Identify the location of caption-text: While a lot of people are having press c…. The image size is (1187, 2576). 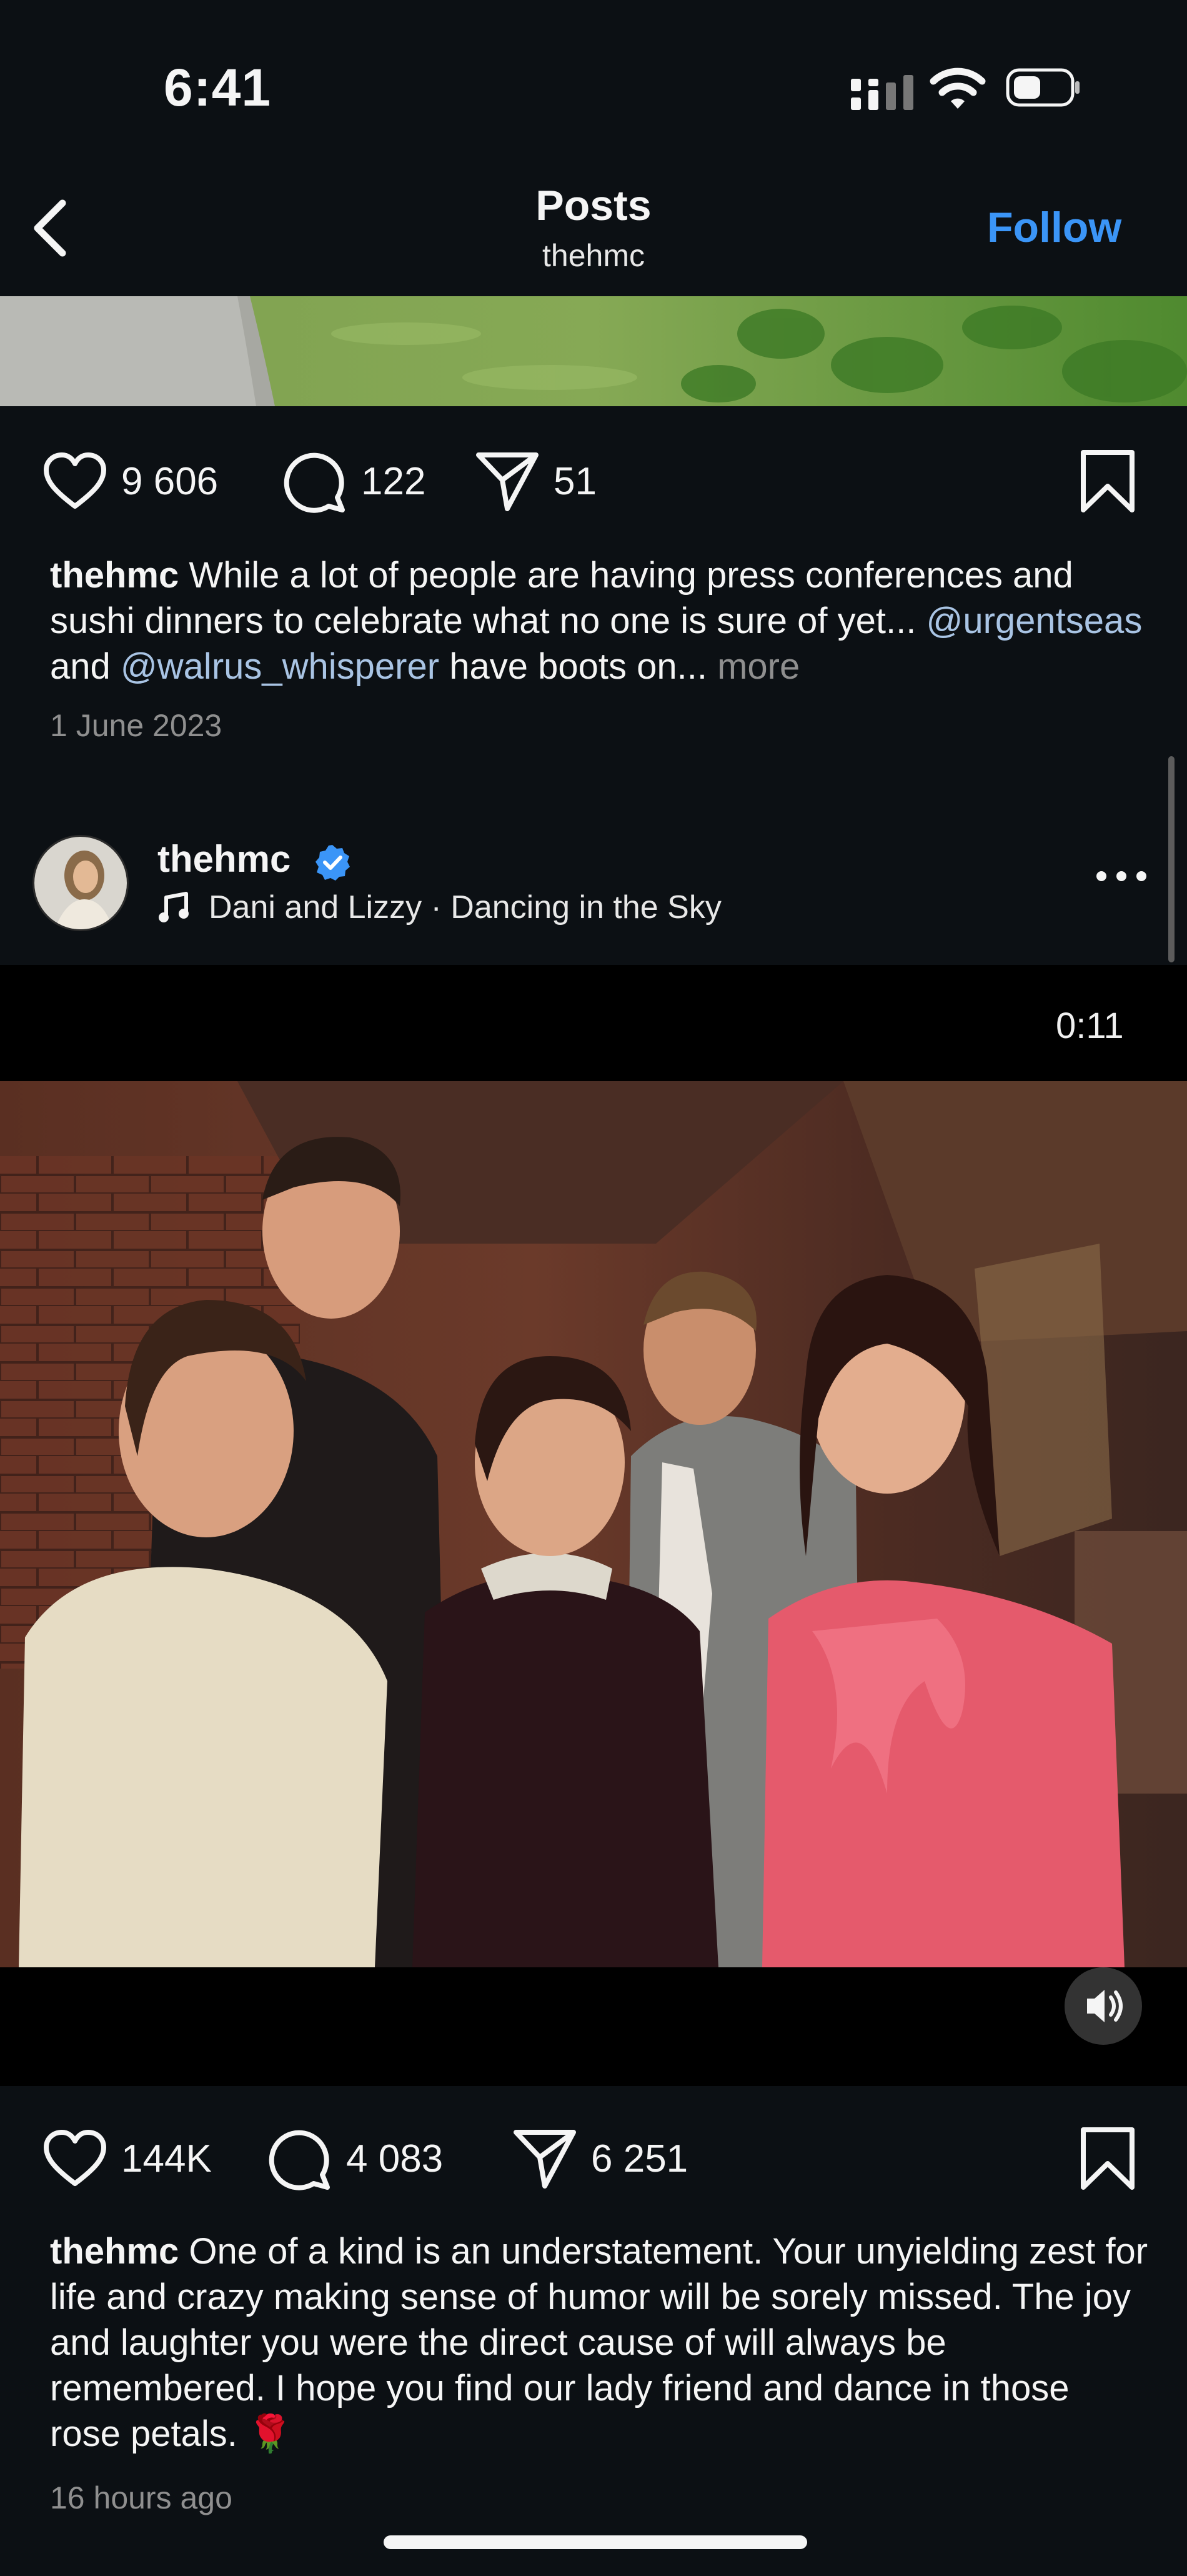
(561, 598).